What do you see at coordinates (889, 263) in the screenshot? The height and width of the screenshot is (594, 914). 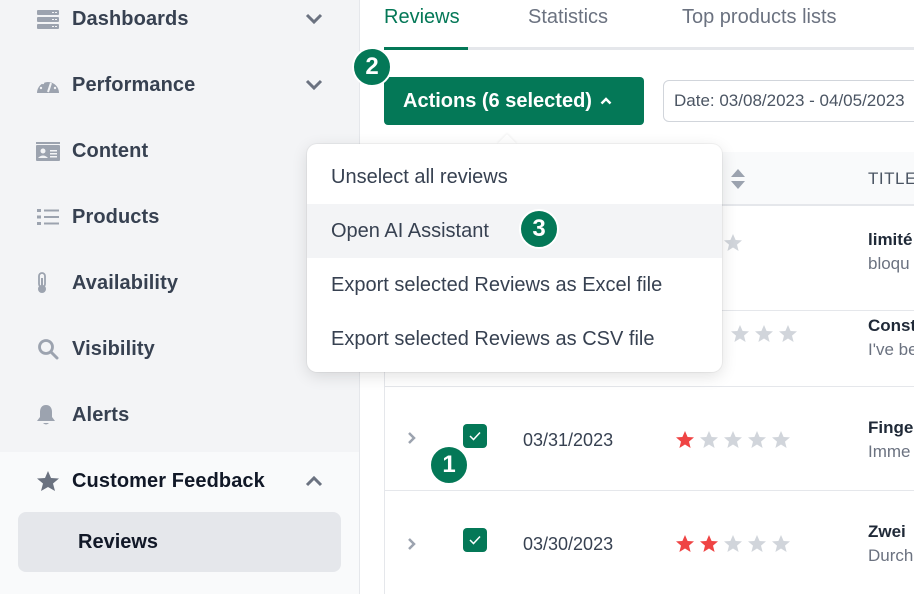 I see `review-body: bloqu` at bounding box center [889, 263].